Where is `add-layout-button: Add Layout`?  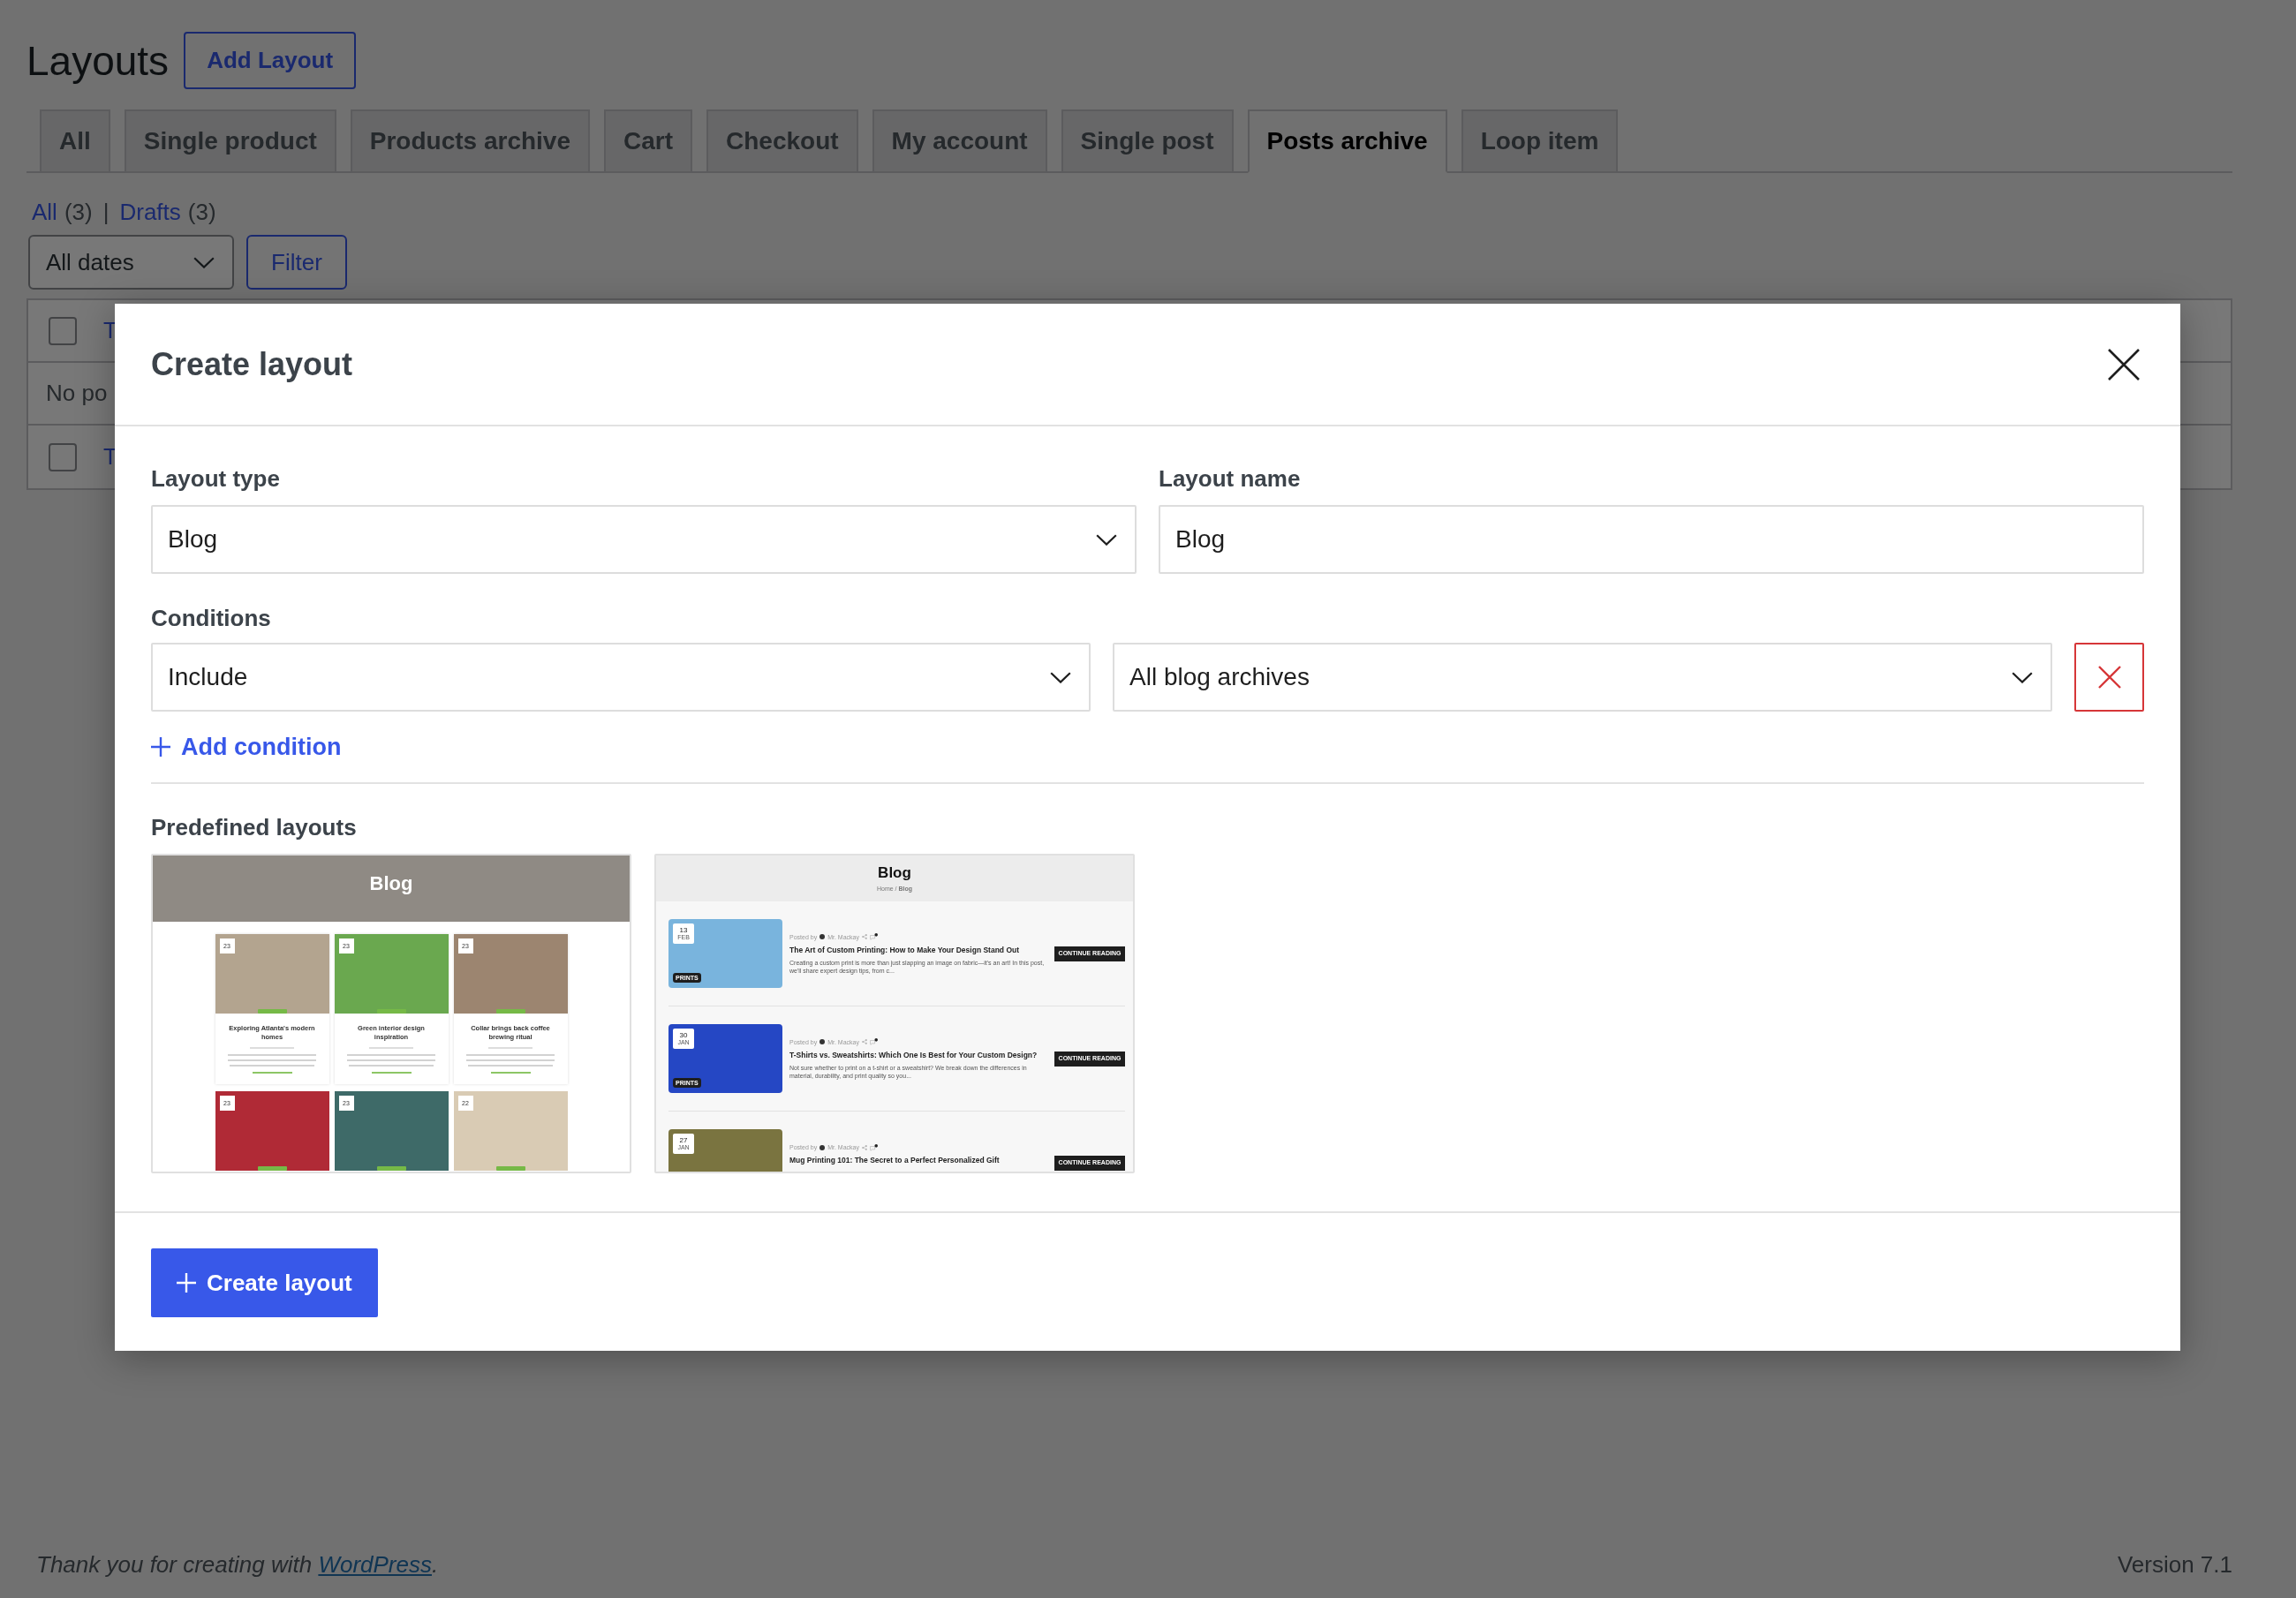
add-layout-button: Add Layout is located at coordinates (270, 60).